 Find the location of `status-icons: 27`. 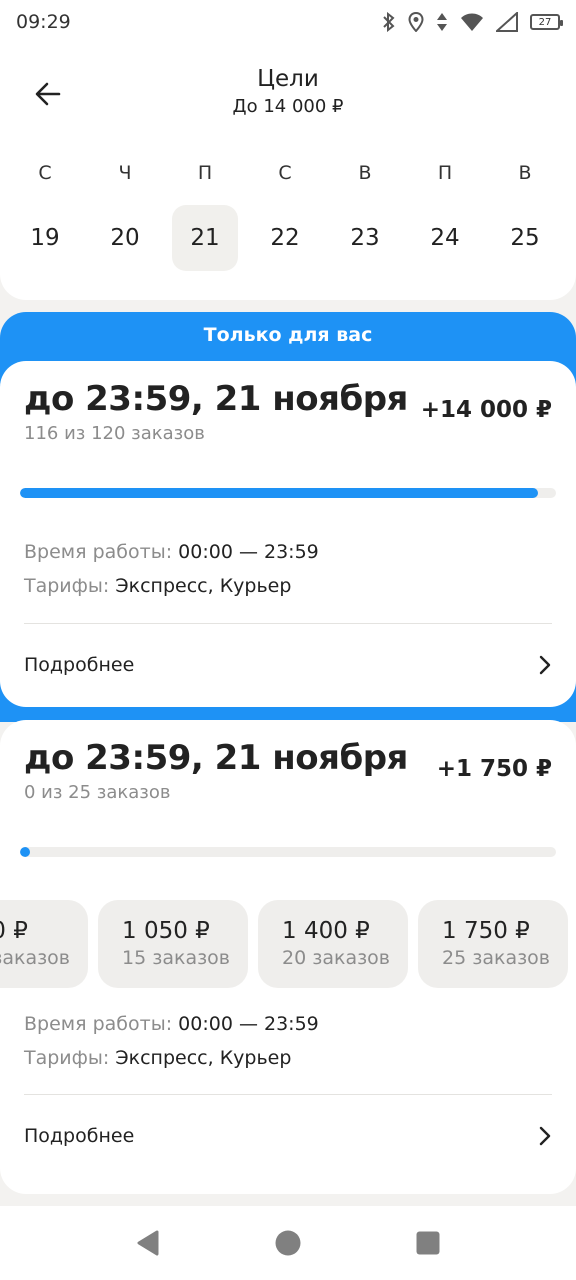

status-icons: 27 is located at coordinates (472, 22).